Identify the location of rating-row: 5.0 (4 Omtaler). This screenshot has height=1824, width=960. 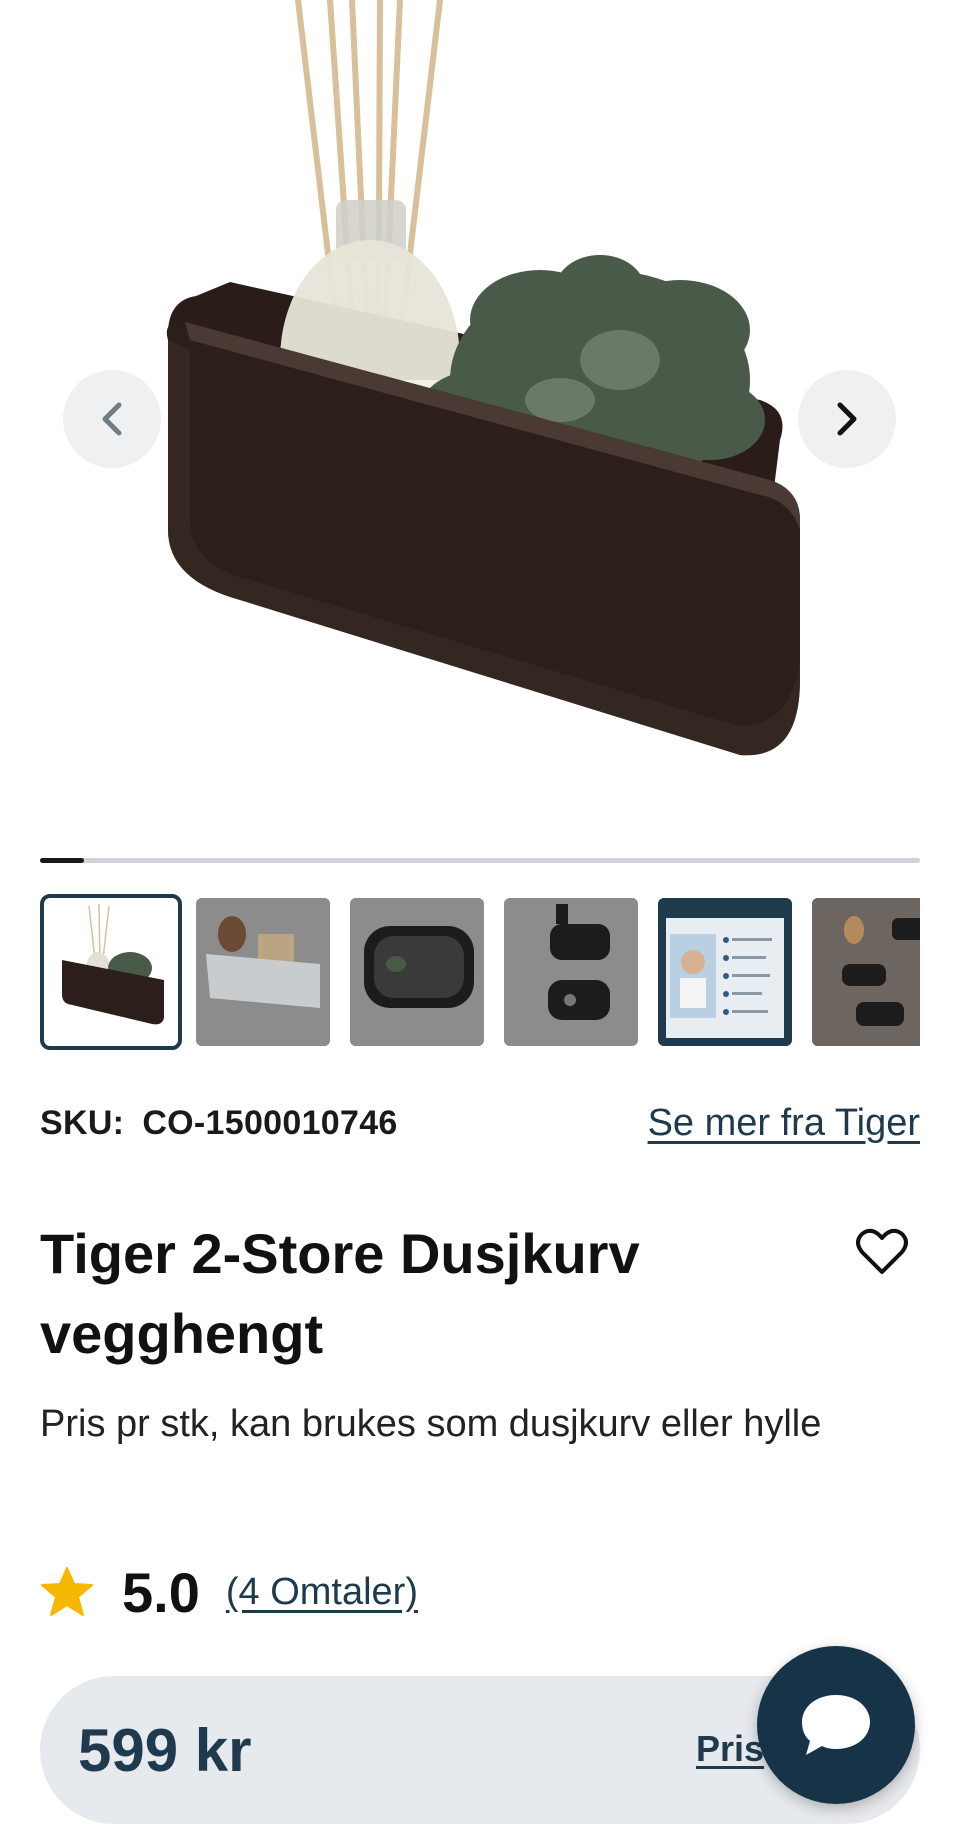
(229, 1592).